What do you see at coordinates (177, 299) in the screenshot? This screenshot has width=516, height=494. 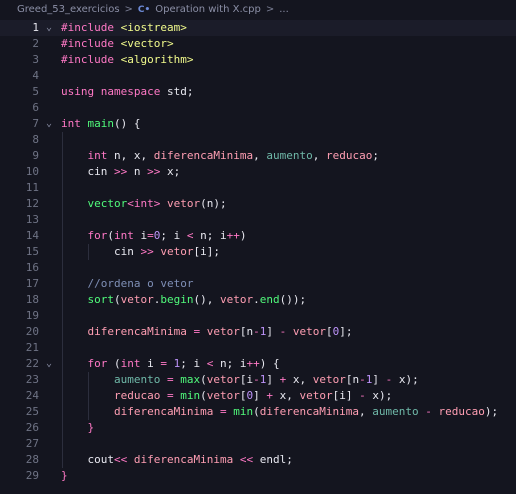 I see `code-token: begin` at bounding box center [177, 299].